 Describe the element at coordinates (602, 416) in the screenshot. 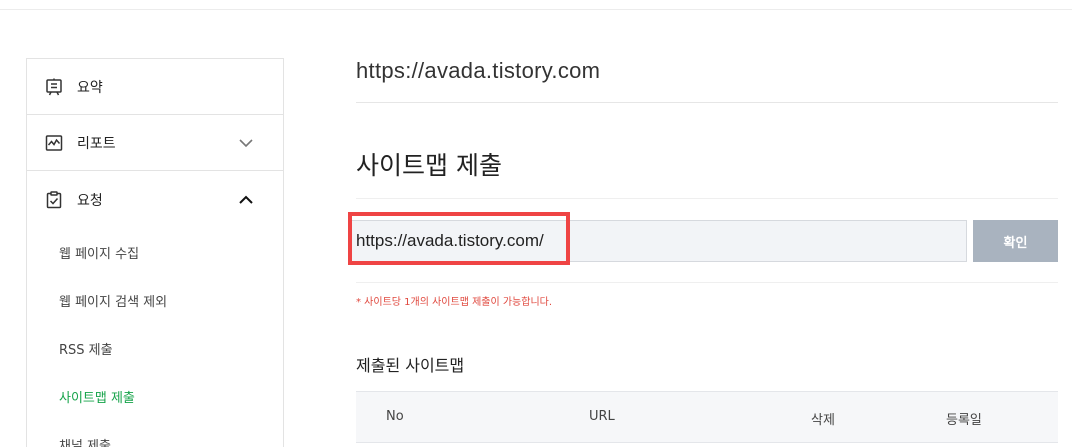

I see `column-header-url: URL` at that location.